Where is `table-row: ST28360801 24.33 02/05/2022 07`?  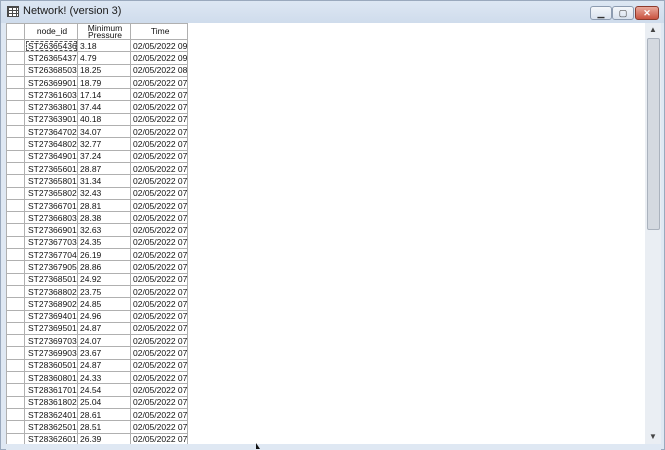
table-row: ST28360801 24.33 02/05/2022 07 is located at coordinates (97, 378).